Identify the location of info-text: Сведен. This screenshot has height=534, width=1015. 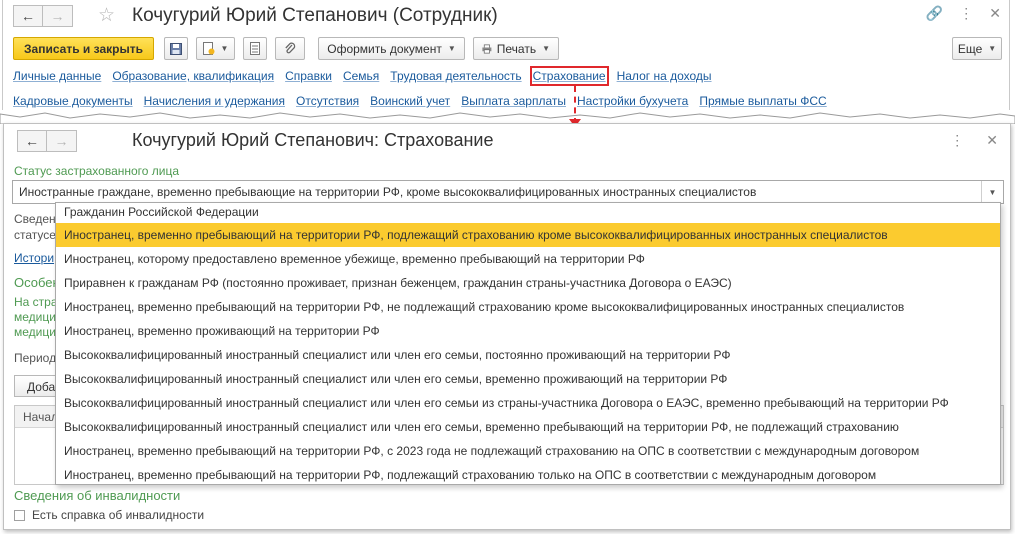
(35, 219).